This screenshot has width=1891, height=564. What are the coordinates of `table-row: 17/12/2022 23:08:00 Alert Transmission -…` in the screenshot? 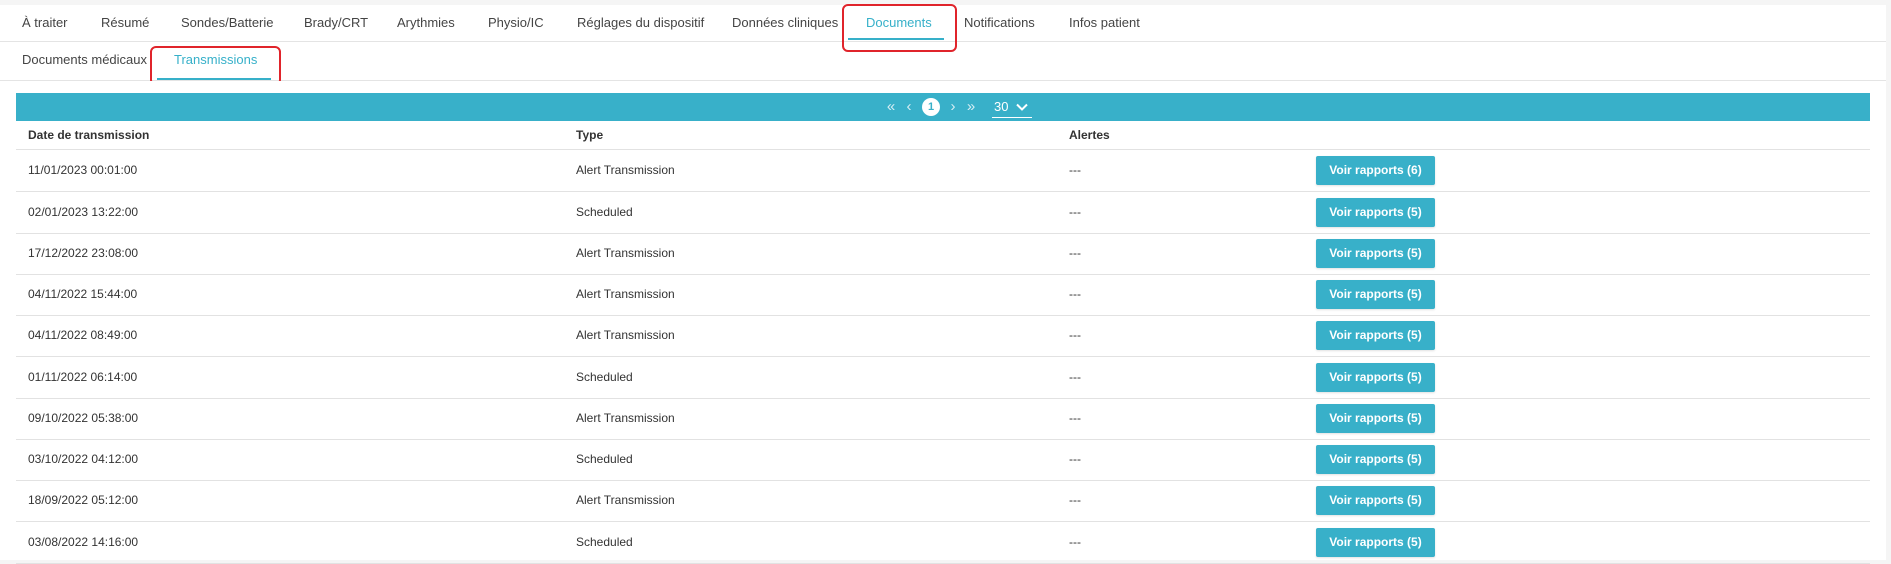 It's located at (943, 254).